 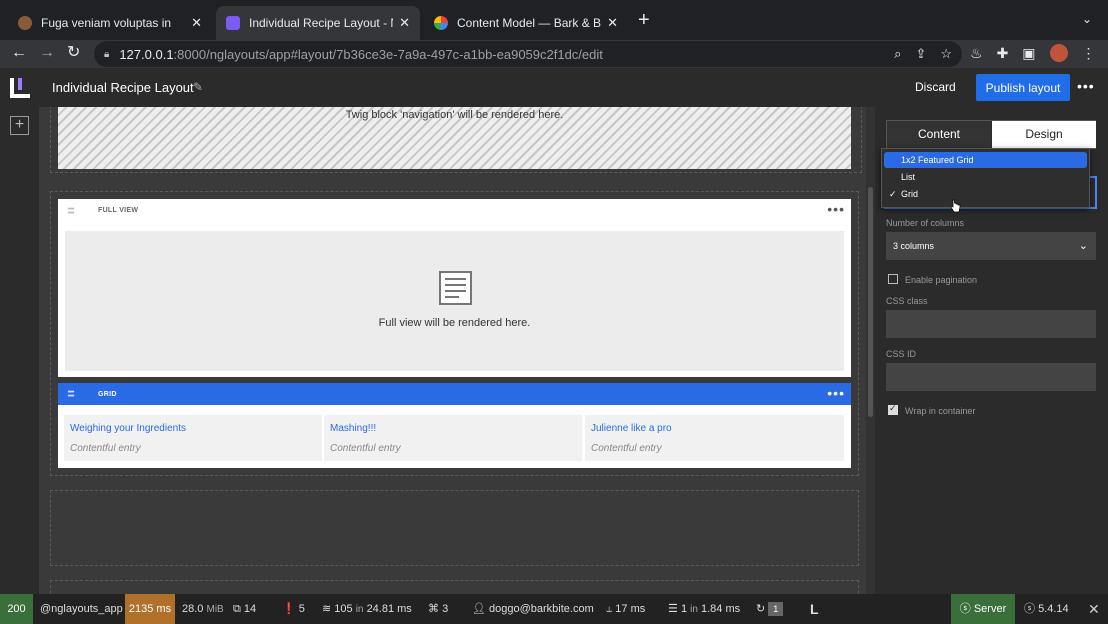 What do you see at coordinates (301, 609) in the screenshot?
I see `exceptions-count: 5` at bounding box center [301, 609].